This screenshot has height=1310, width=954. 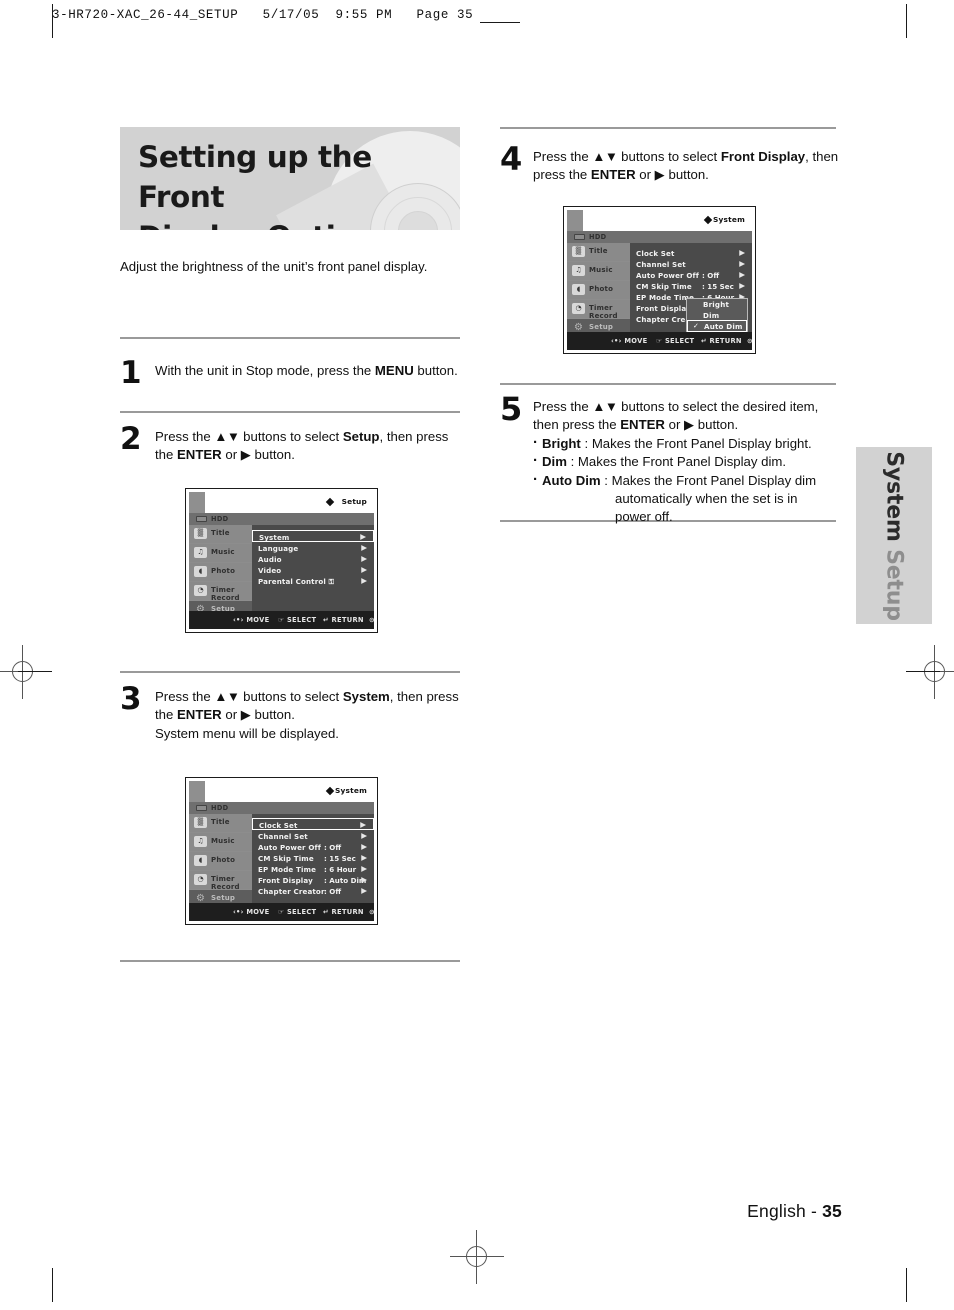 What do you see at coordinates (223, 552) in the screenshot?
I see `sidebar-item-music-label: Music` at bounding box center [223, 552].